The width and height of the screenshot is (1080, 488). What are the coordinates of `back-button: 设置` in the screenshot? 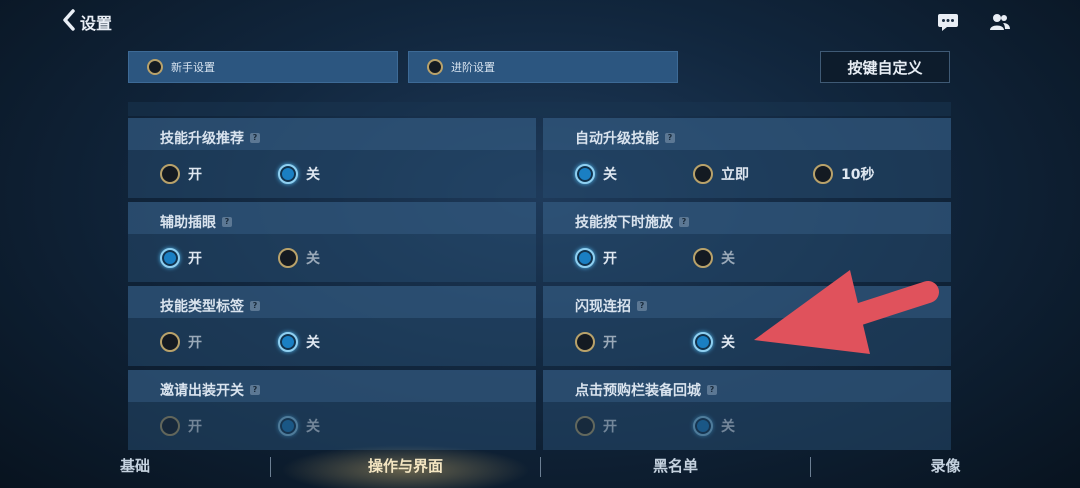 It's located at (87, 22).